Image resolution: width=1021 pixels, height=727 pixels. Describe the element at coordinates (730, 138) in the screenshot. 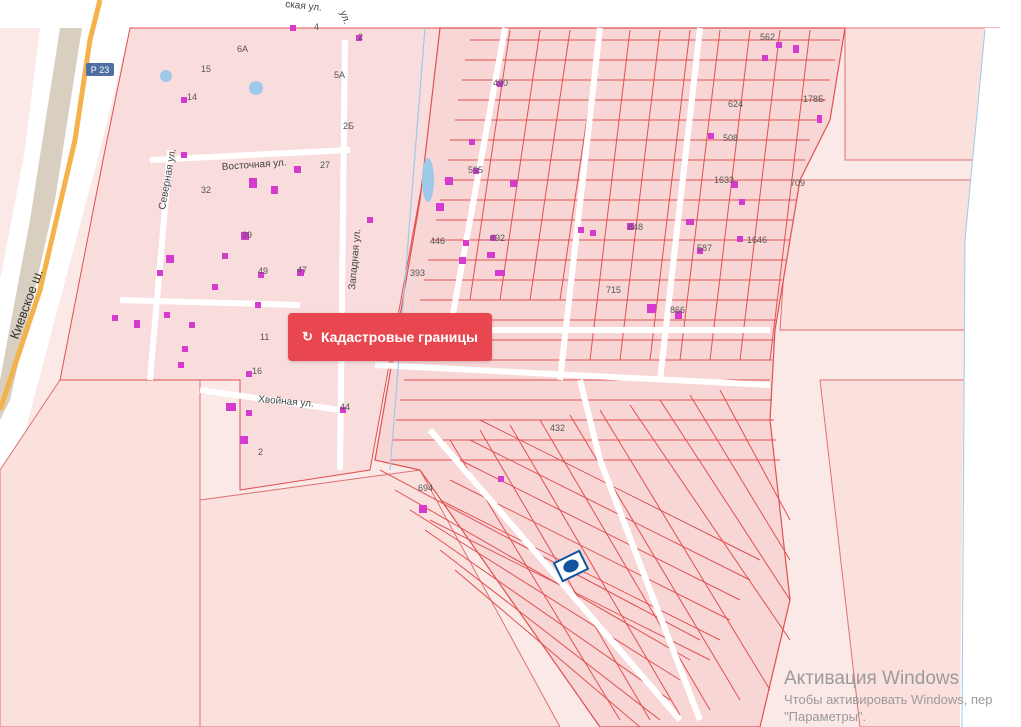

I see `parcel-label: 508` at that location.